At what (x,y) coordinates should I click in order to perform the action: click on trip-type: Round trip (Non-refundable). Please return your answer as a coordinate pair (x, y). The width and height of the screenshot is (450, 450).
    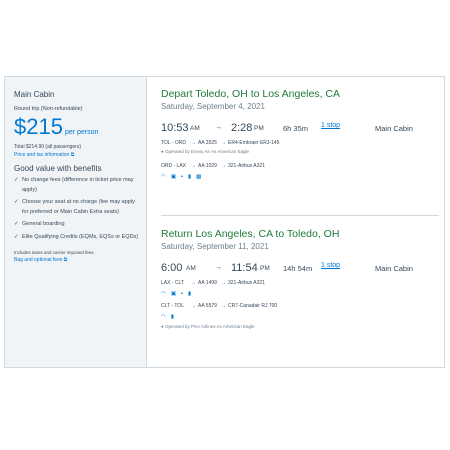
    Looking at the image, I should click on (48, 109).